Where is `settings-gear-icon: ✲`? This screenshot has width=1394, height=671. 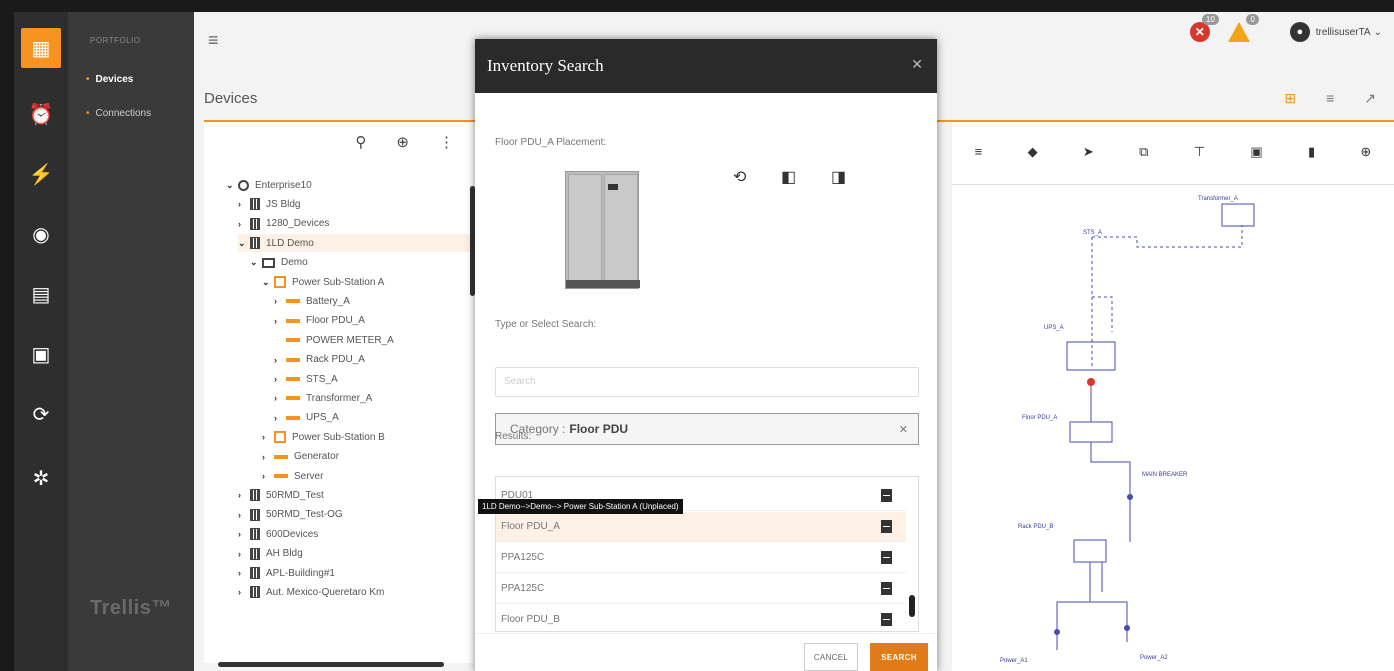
settings-gear-icon: ✲ is located at coordinates (41, 478).